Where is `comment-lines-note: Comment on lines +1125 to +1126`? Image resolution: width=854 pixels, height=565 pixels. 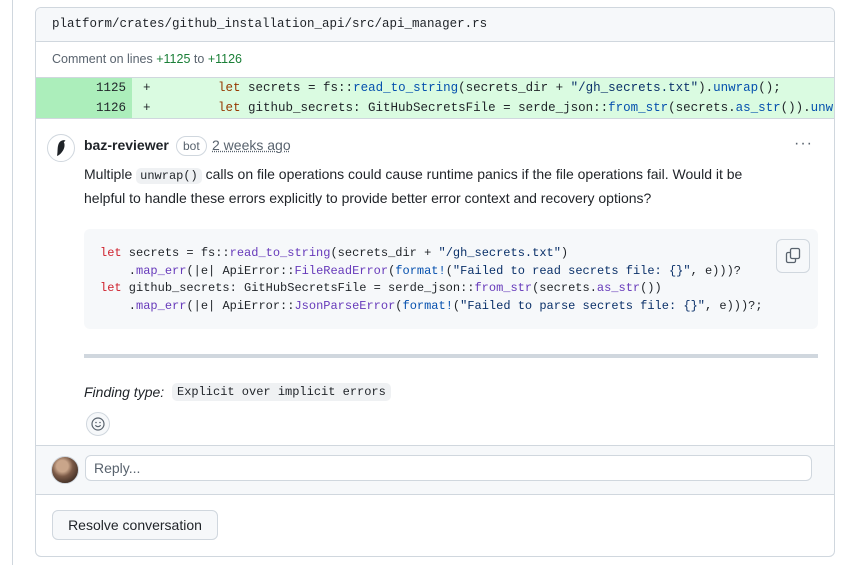 comment-lines-note: Comment on lines +1125 to +1126 is located at coordinates (147, 59).